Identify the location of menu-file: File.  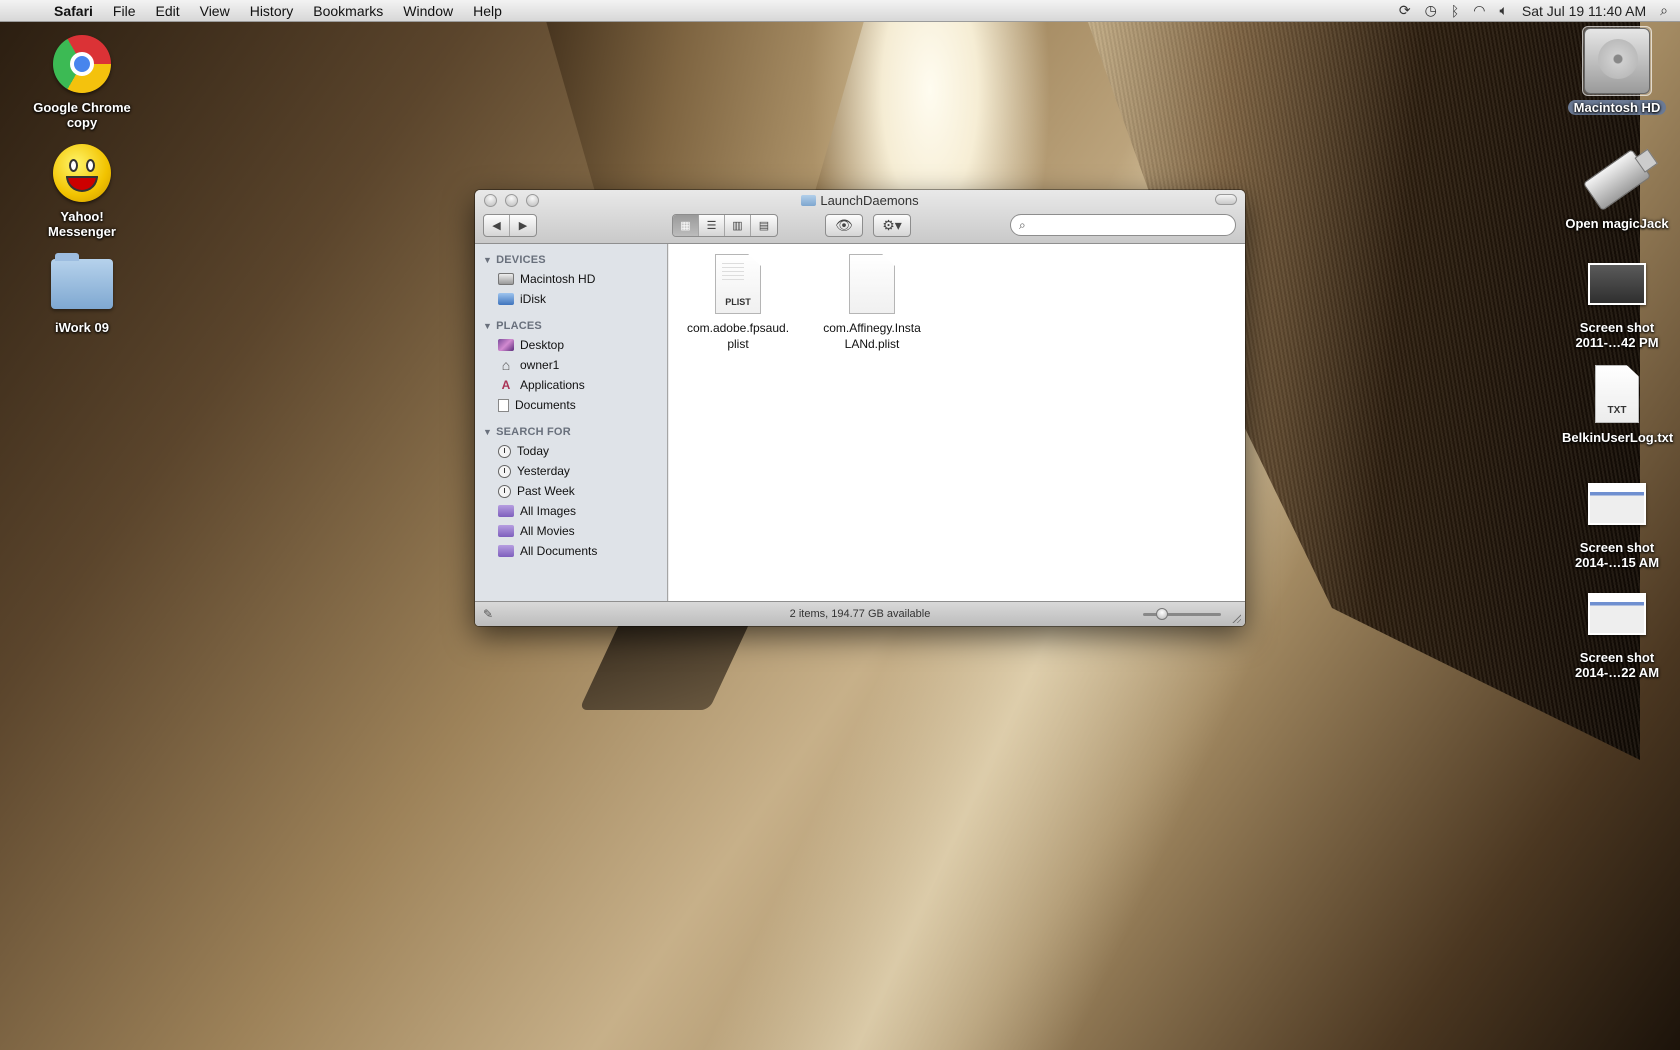
(124, 11).